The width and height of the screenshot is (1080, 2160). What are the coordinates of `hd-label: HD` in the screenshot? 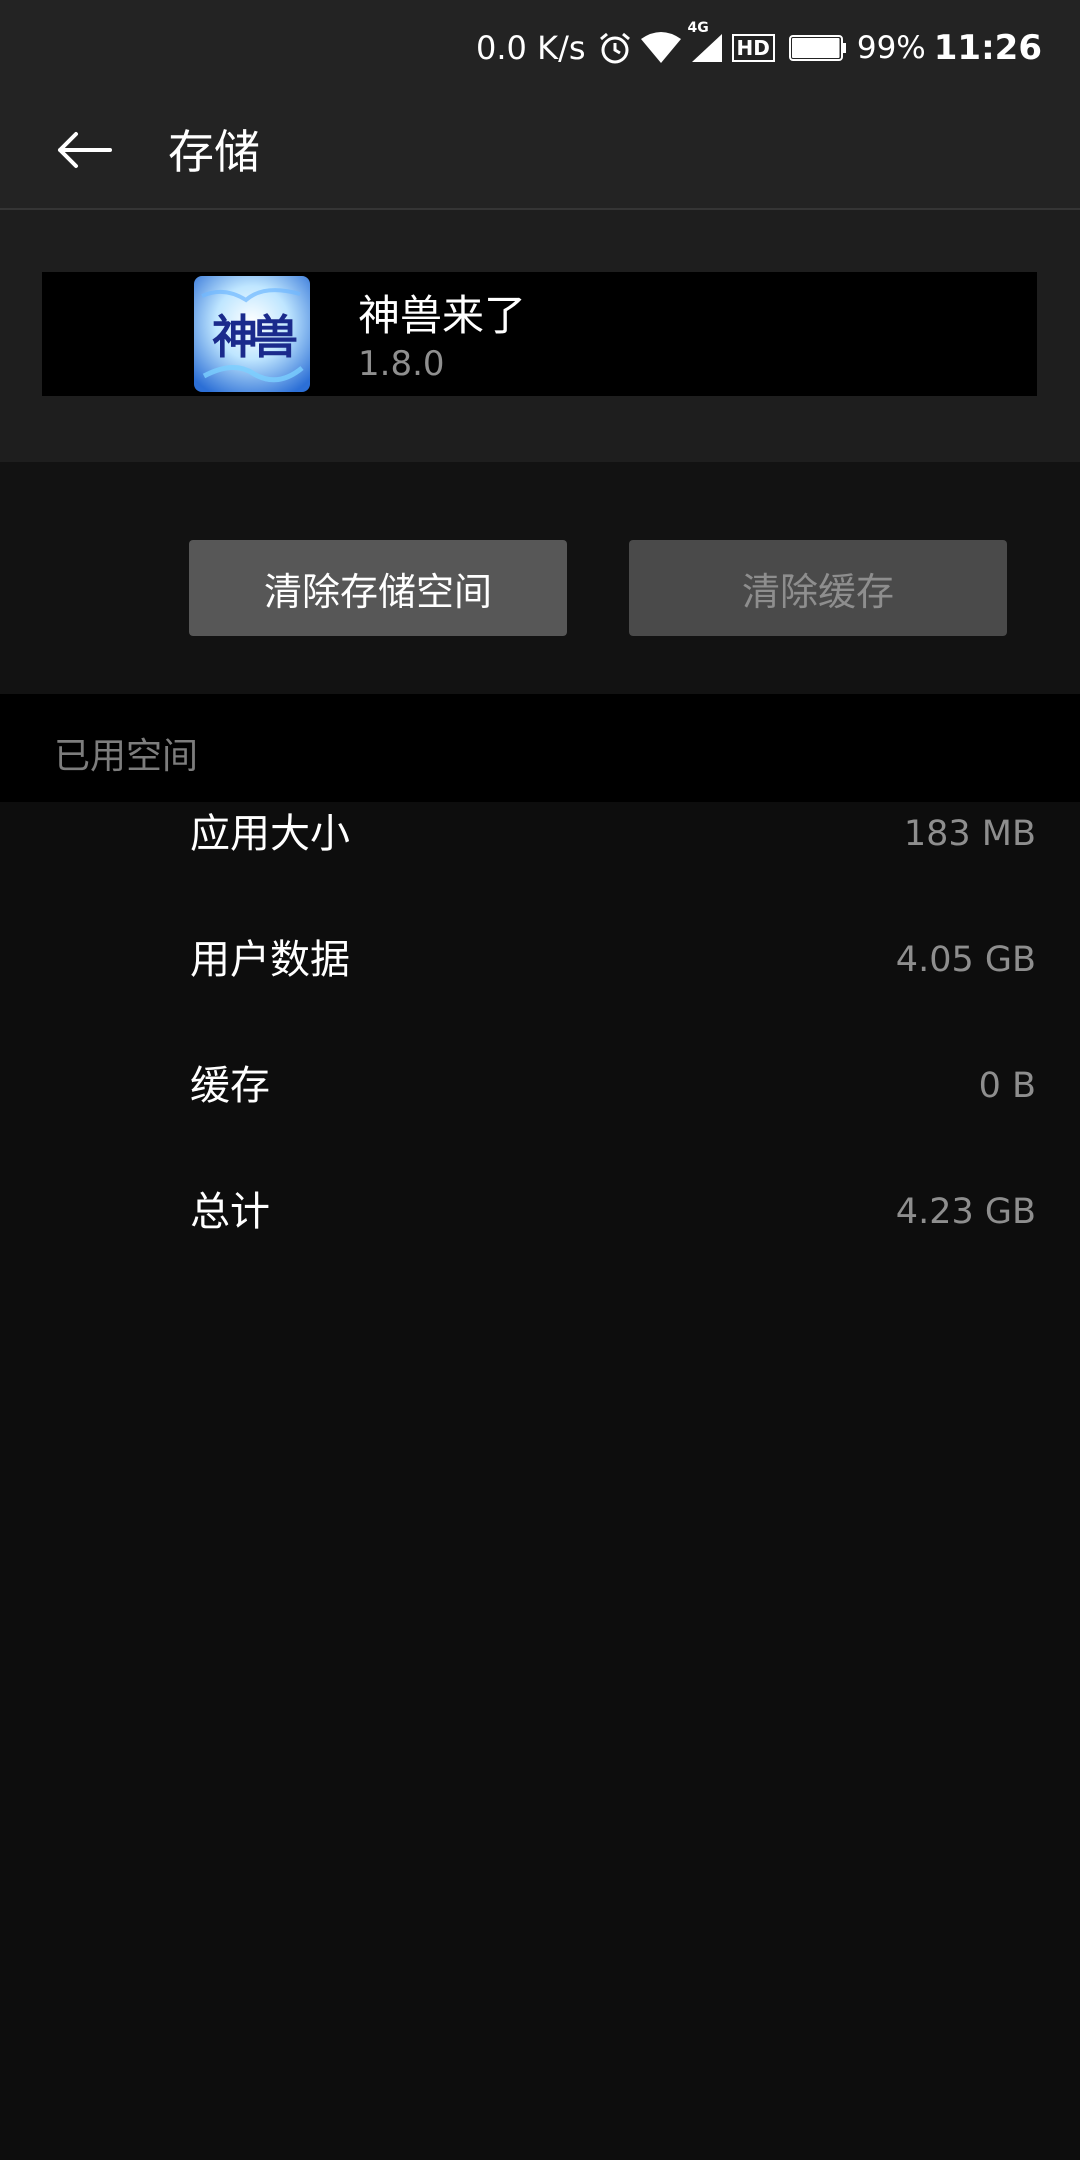 It's located at (753, 48).